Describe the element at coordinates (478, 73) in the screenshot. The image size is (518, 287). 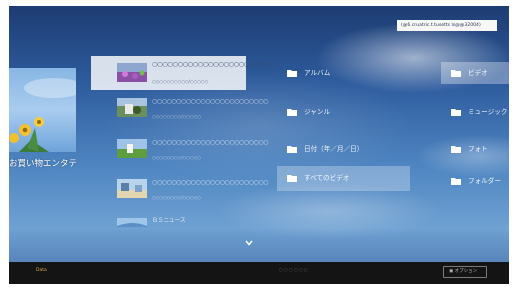
I see `menu-label: ビデオ` at that location.